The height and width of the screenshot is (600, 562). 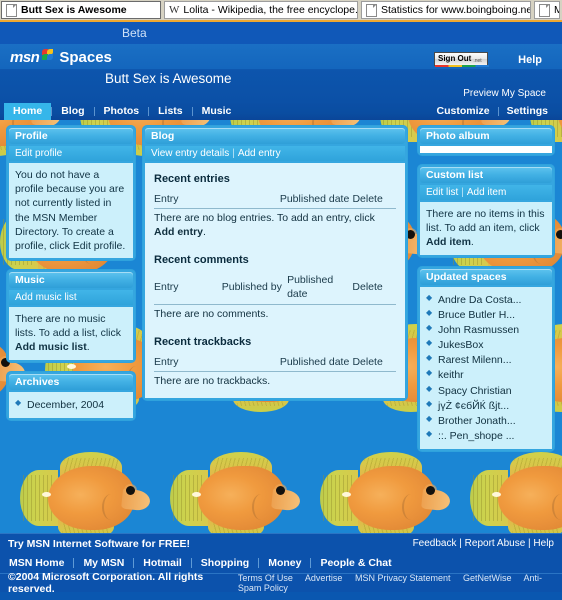 I want to click on archives-list: December, 2004, so click(x=71, y=405).